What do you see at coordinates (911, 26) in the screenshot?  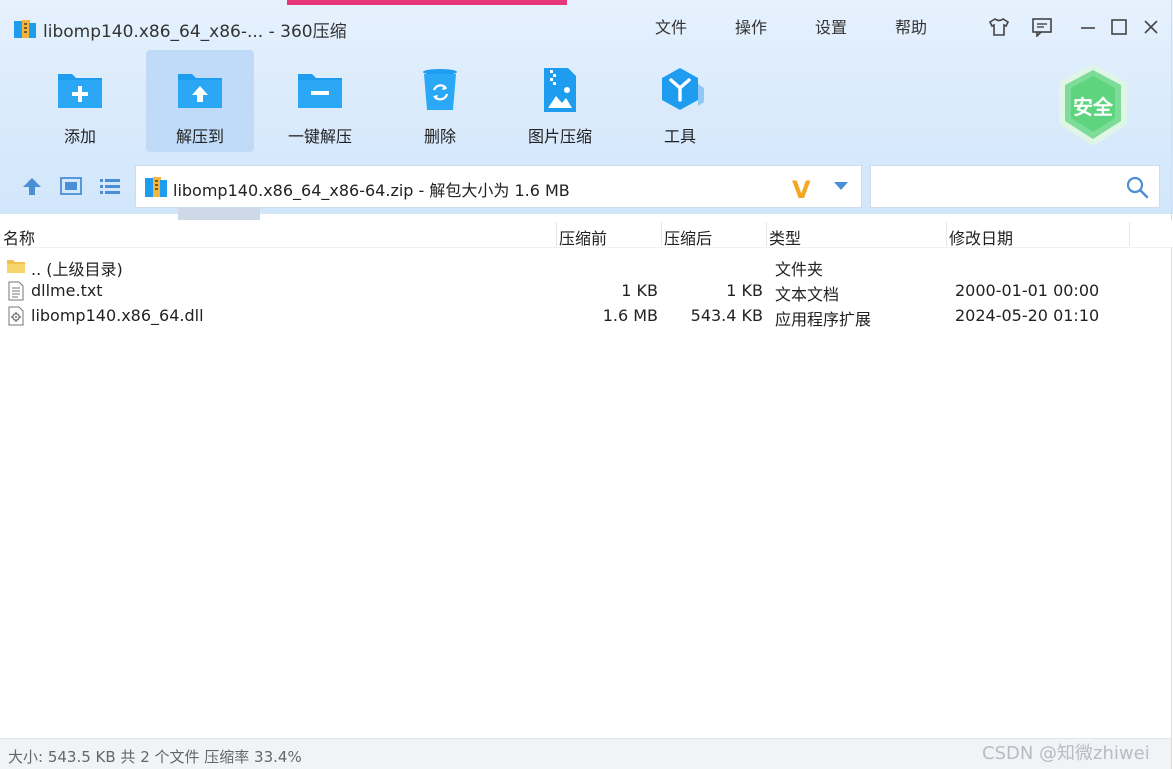 I see `menu-help: 帮助` at bounding box center [911, 26].